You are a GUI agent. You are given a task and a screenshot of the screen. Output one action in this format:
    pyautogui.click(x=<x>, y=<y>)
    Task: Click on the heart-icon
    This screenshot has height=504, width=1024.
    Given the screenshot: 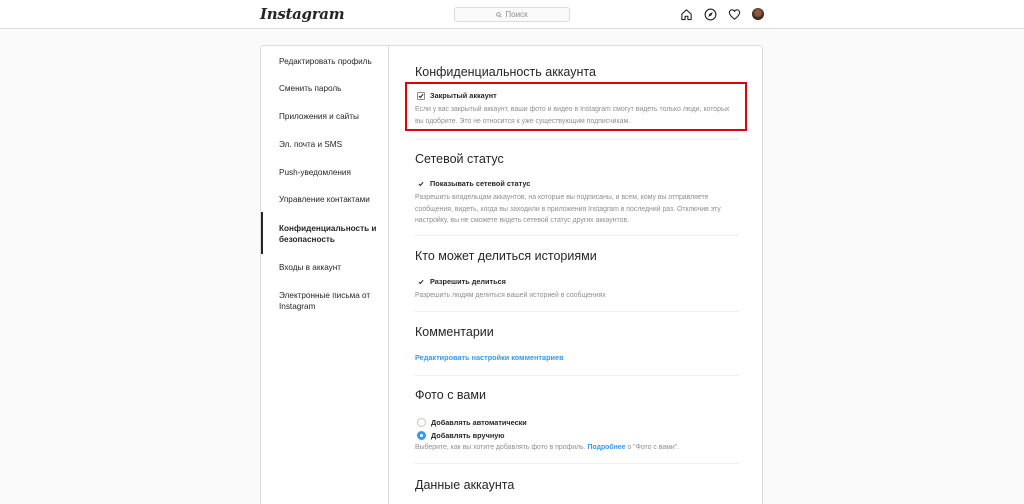 What is the action you would take?
    pyautogui.click(x=734, y=14)
    